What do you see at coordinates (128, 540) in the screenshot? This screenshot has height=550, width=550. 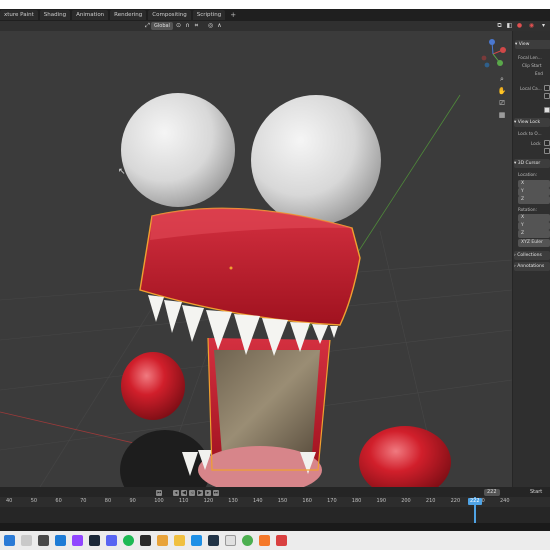 I see `spotify-icon` at bounding box center [128, 540].